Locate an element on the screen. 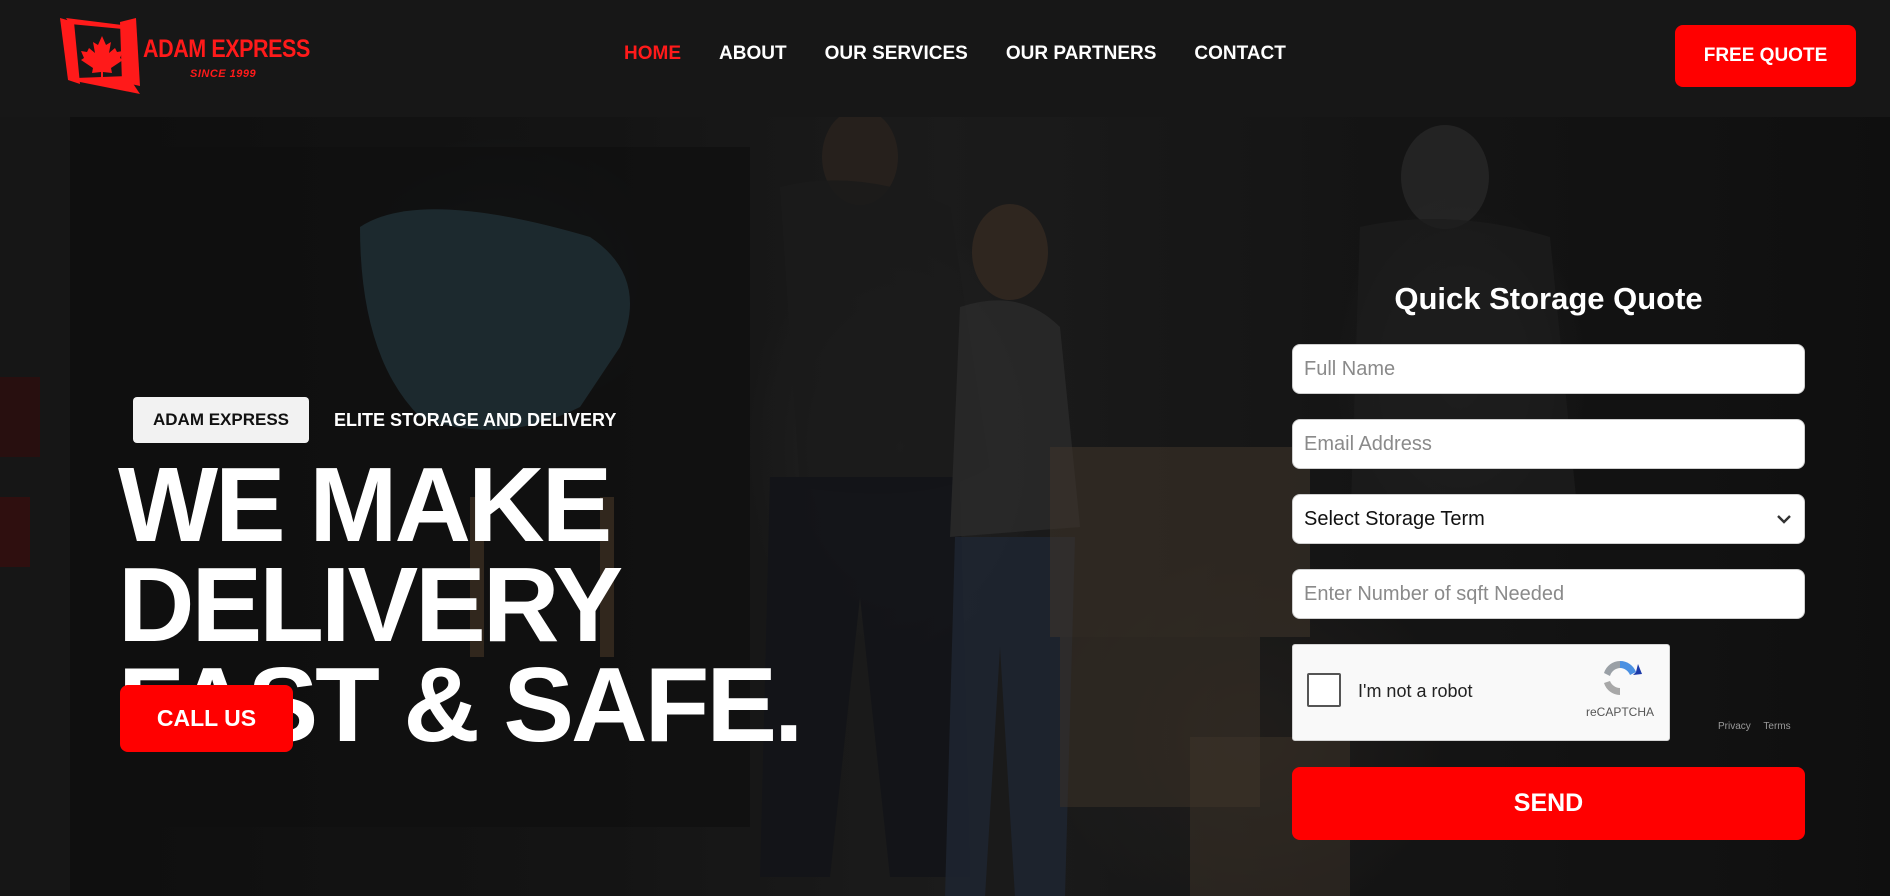 The width and height of the screenshot is (1890, 896). brand-since: SINCE 1999 is located at coordinates (223, 74).